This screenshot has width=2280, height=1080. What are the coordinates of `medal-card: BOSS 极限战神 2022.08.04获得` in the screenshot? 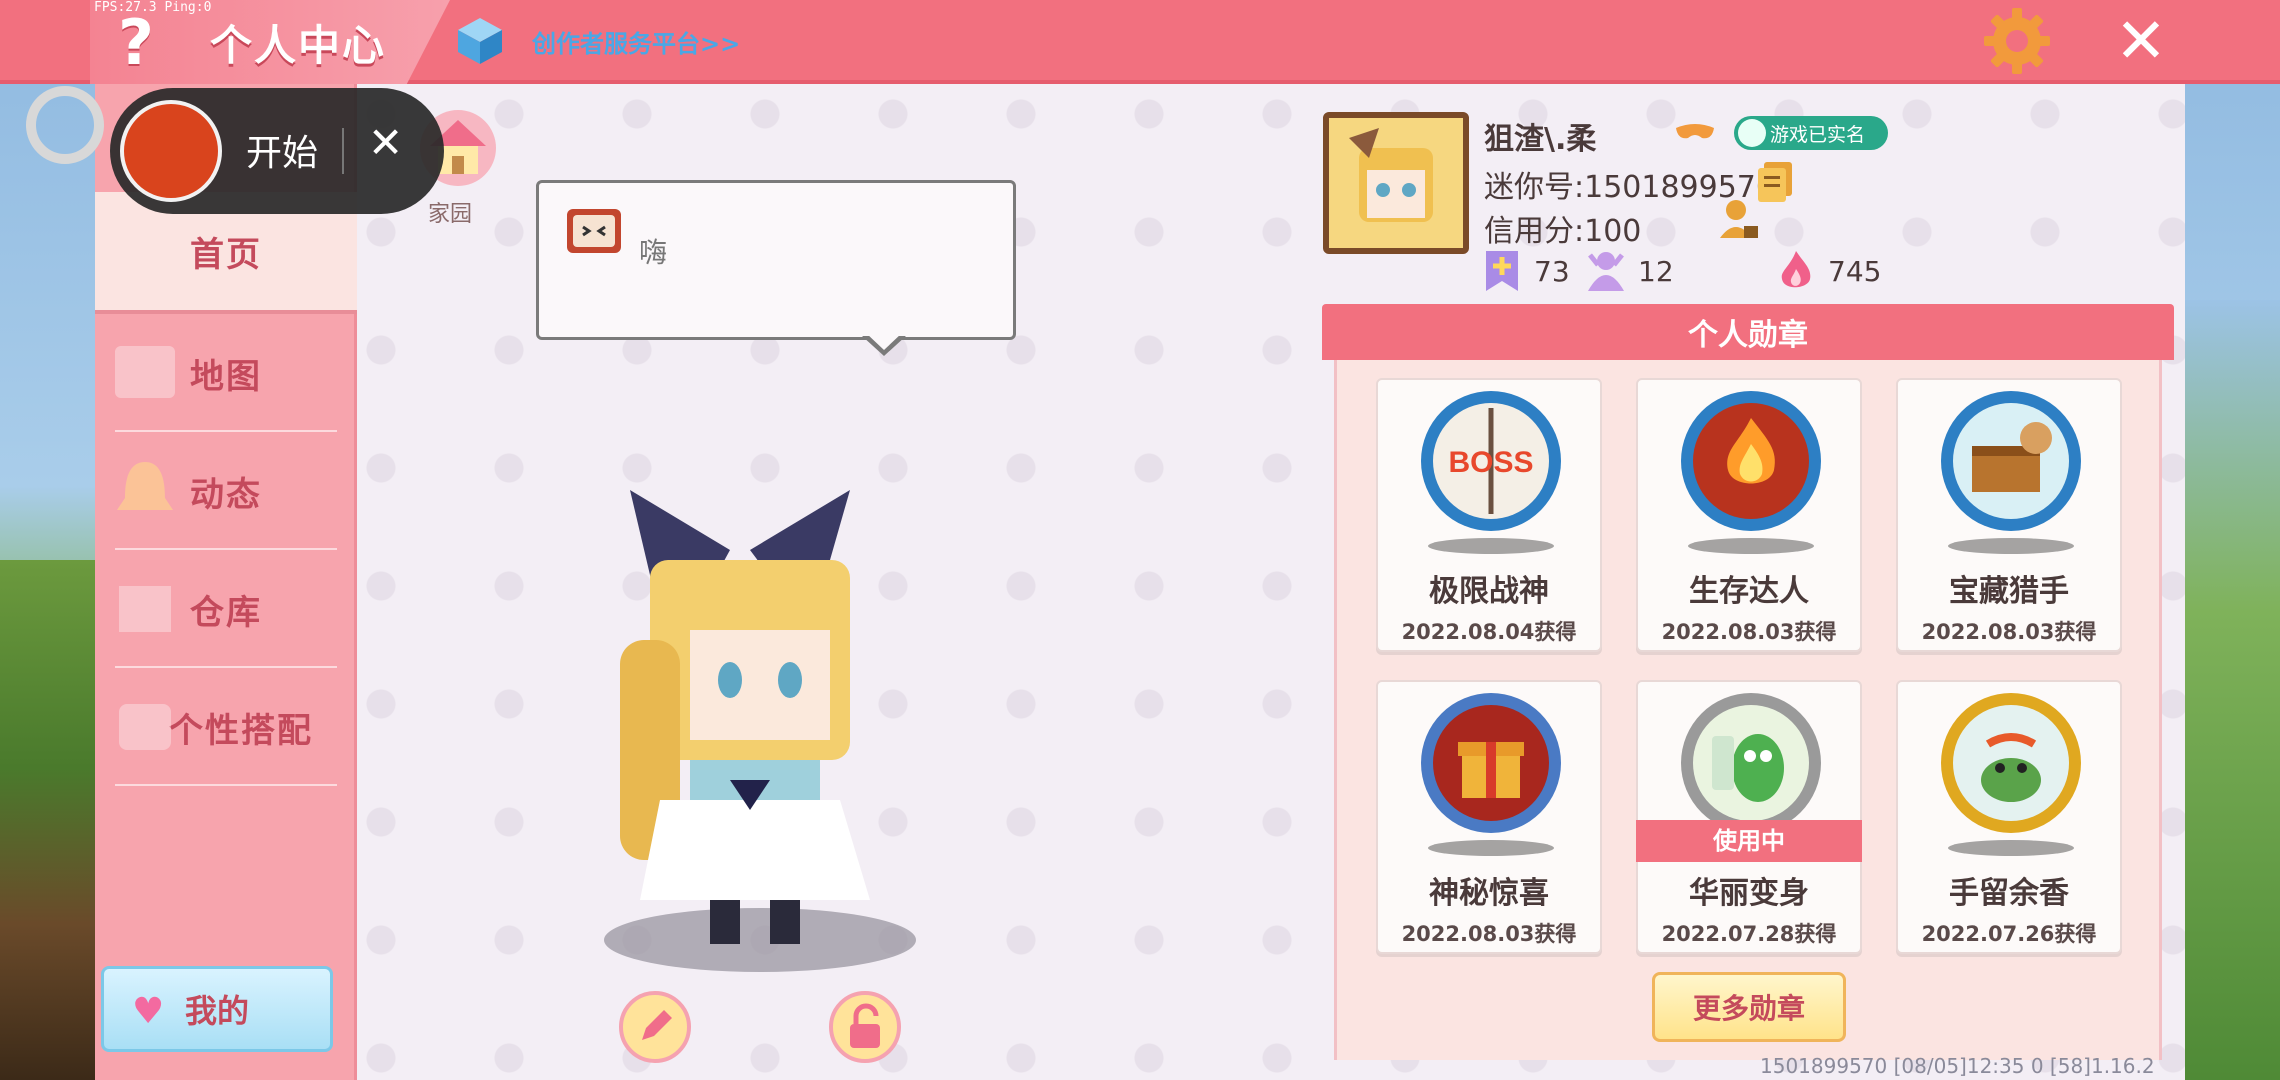 It's located at (1489, 515).